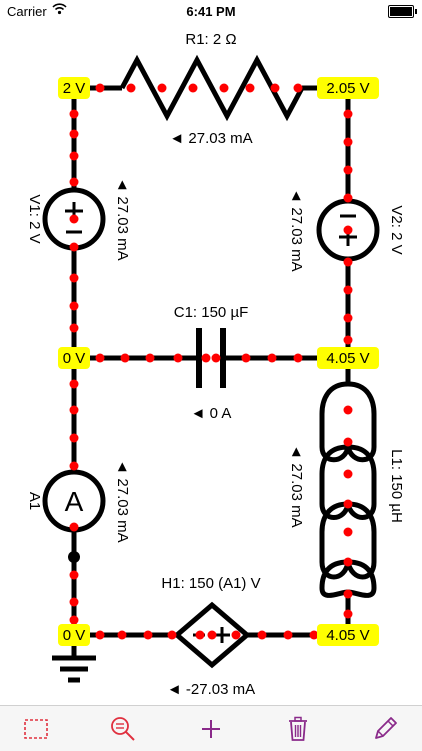  What do you see at coordinates (122, 218) in the screenshot?
I see `v1-current: ◄ 27.03 mA` at bounding box center [122, 218].